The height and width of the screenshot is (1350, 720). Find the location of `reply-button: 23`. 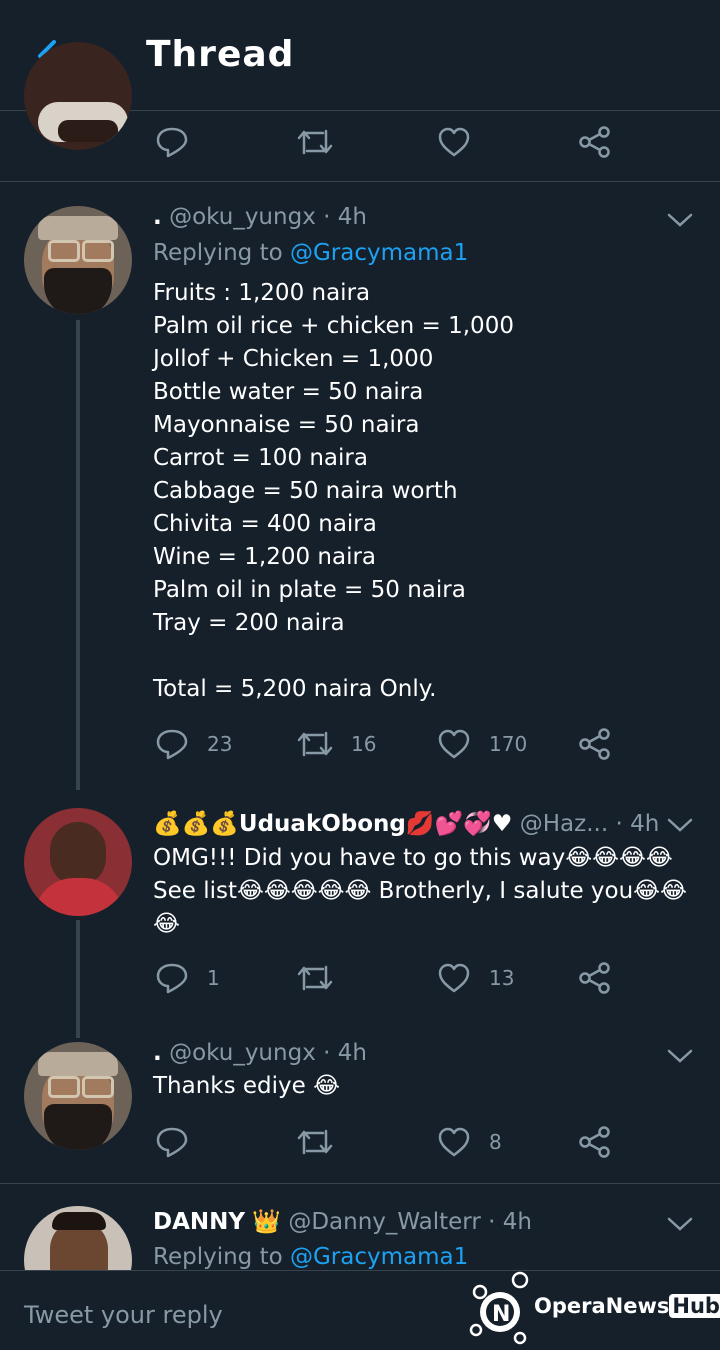

reply-button: 23 is located at coordinates (193, 744).